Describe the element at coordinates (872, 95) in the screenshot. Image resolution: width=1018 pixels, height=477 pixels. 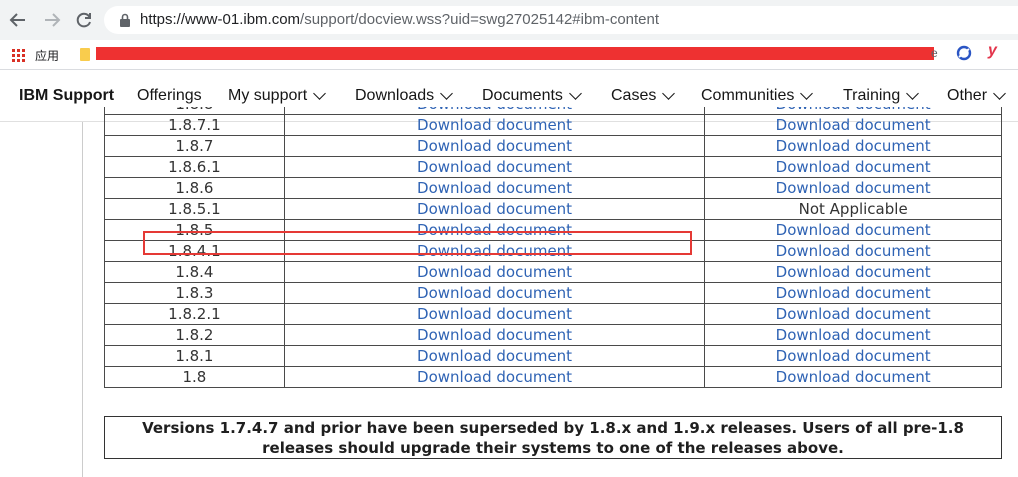
I see `nav-label: Training` at that location.